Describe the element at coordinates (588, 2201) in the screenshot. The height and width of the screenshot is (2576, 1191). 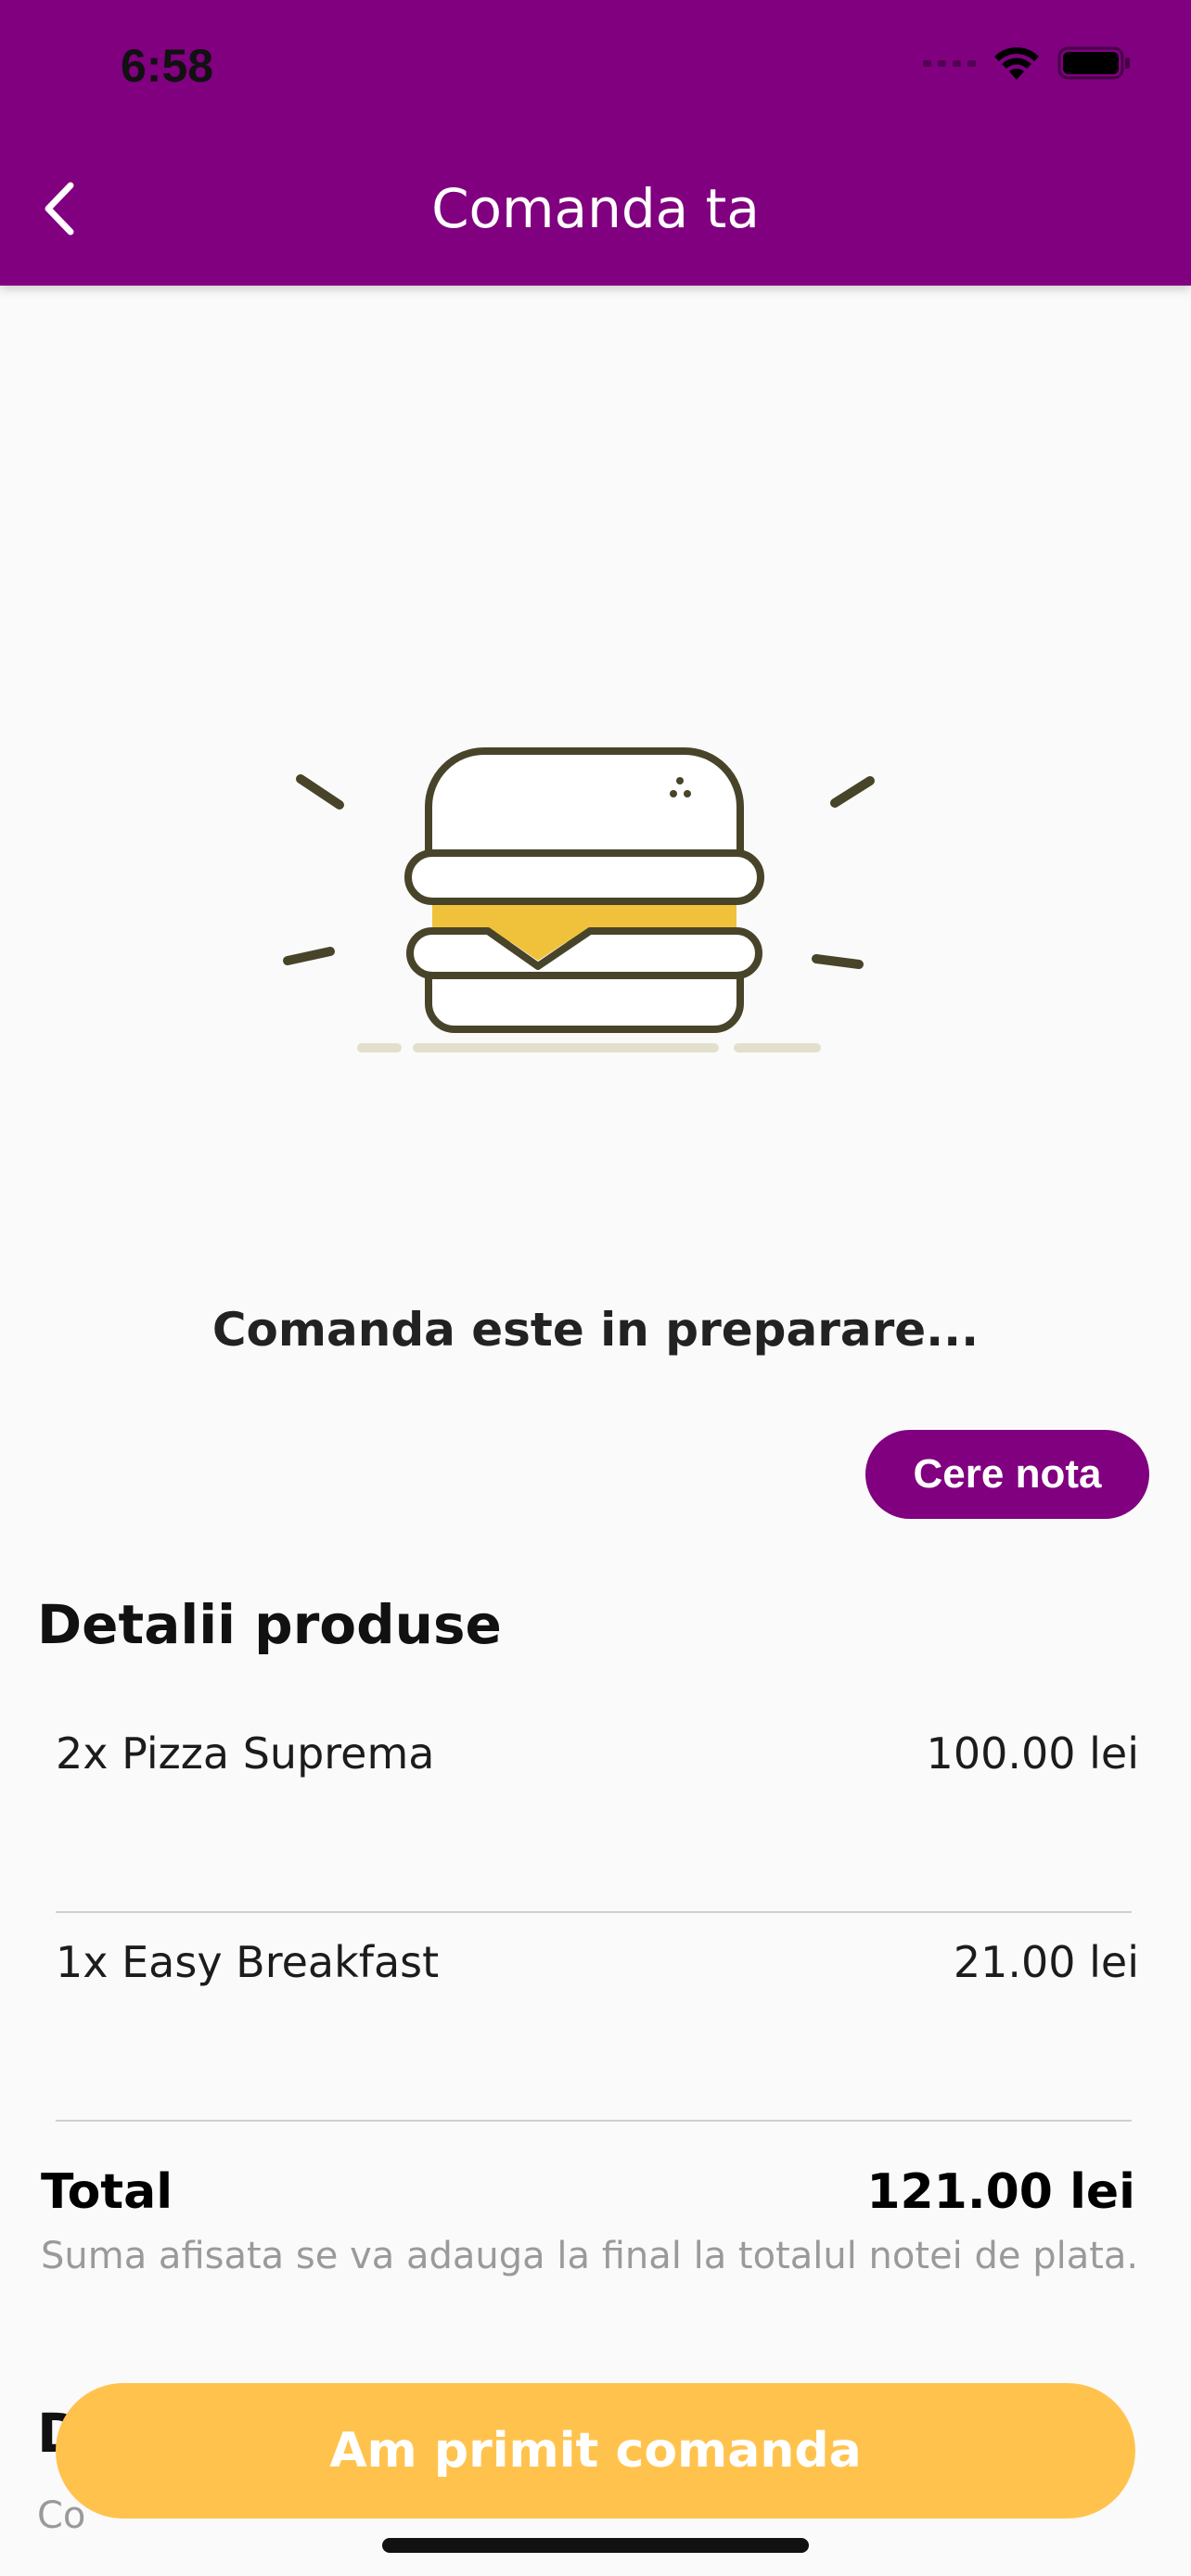
I see `total-row: Total 121.00 lei` at that location.